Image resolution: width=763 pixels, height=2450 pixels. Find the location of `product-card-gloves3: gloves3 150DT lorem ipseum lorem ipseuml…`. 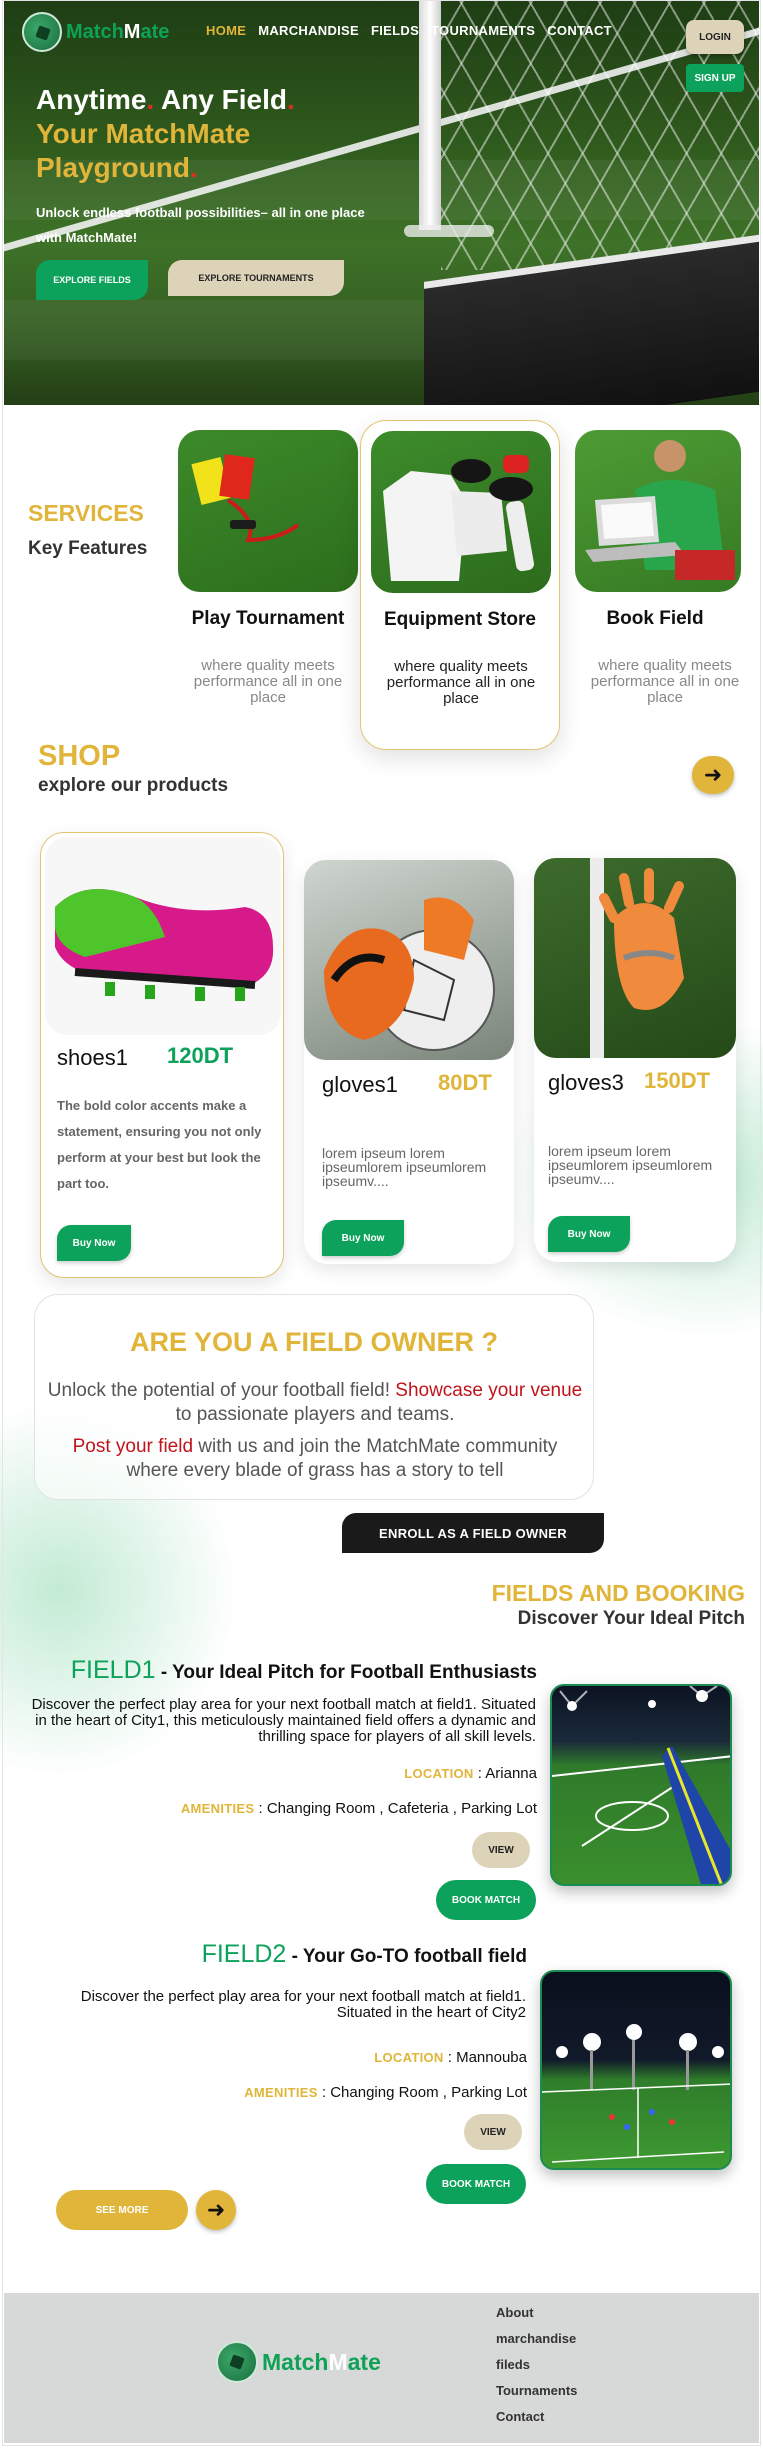

product-card-gloves3: gloves3 150DT lorem ipseum lorem ipseuml… is located at coordinates (635, 1060).